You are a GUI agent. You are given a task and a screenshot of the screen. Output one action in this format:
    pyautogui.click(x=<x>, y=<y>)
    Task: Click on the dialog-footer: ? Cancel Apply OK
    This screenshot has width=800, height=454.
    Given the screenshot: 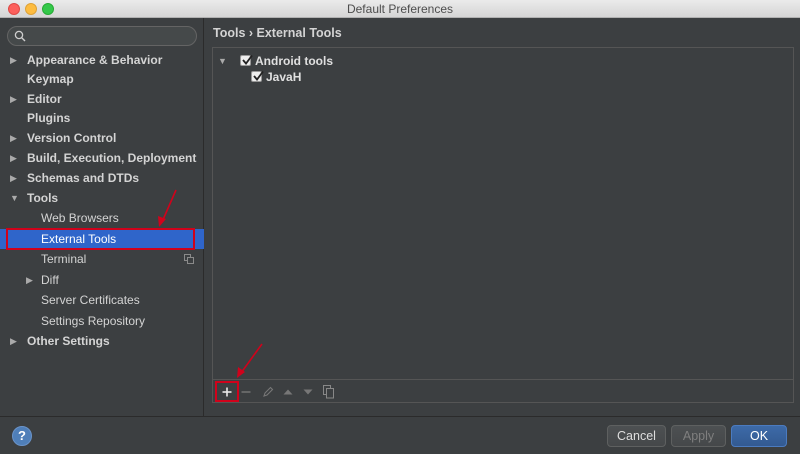 What is the action you would take?
    pyautogui.click(x=400, y=435)
    